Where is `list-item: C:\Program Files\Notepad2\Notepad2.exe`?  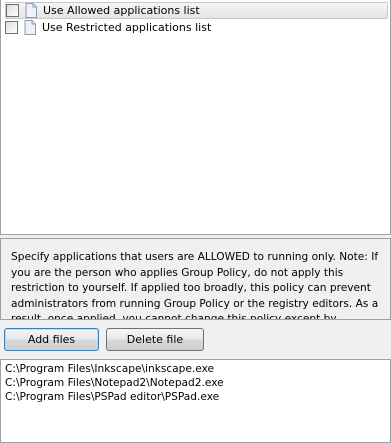 list-item: C:\Program Files\Notepad2\Notepad2.exe is located at coordinates (114, 383).